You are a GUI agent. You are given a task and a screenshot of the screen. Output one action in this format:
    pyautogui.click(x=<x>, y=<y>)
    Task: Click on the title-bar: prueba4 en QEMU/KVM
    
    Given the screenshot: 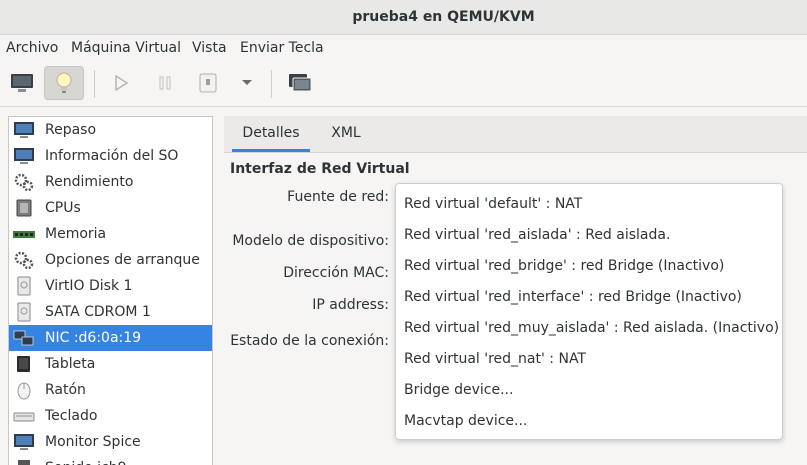 What is the action you would take?
    pyautogui.click(x=403, y=17)
    